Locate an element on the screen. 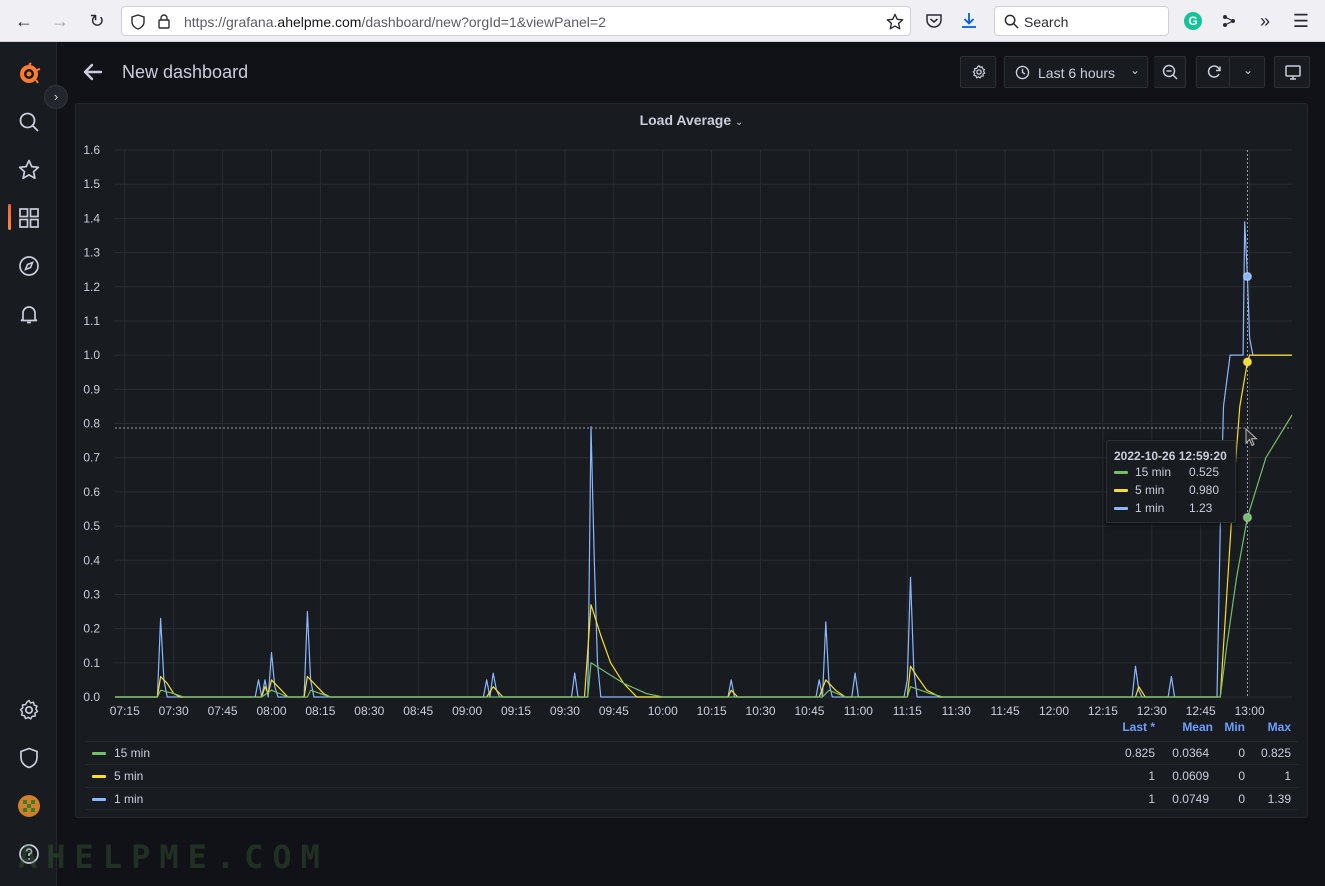 The height and width of the screenshot is (886, 1325). y-tick-label: 0.4 is located at coordinates (91, 560).